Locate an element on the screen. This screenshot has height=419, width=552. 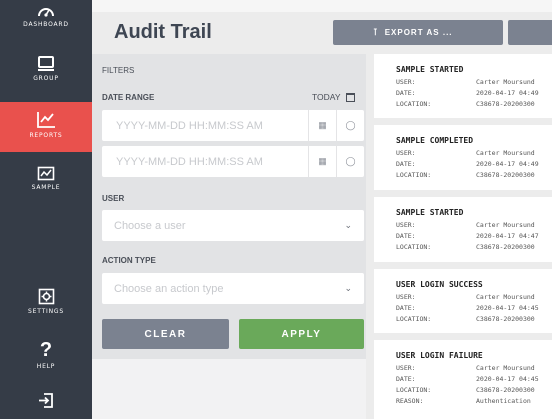
filters-heading: FILTERS is located at coordinates (118, 70).